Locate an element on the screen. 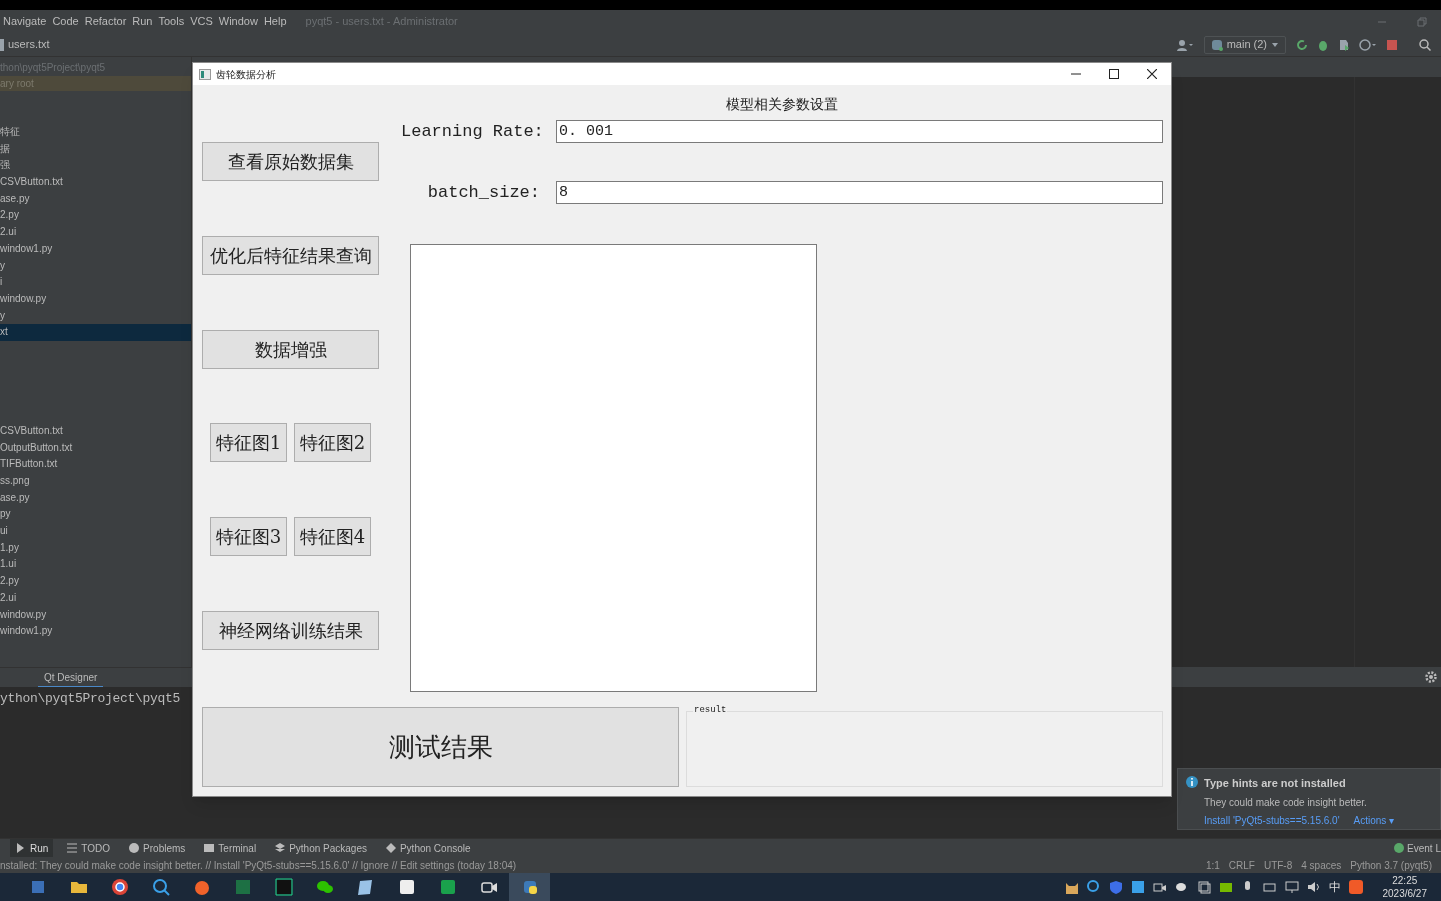  close-icon is located at coordinates (1152, 74).